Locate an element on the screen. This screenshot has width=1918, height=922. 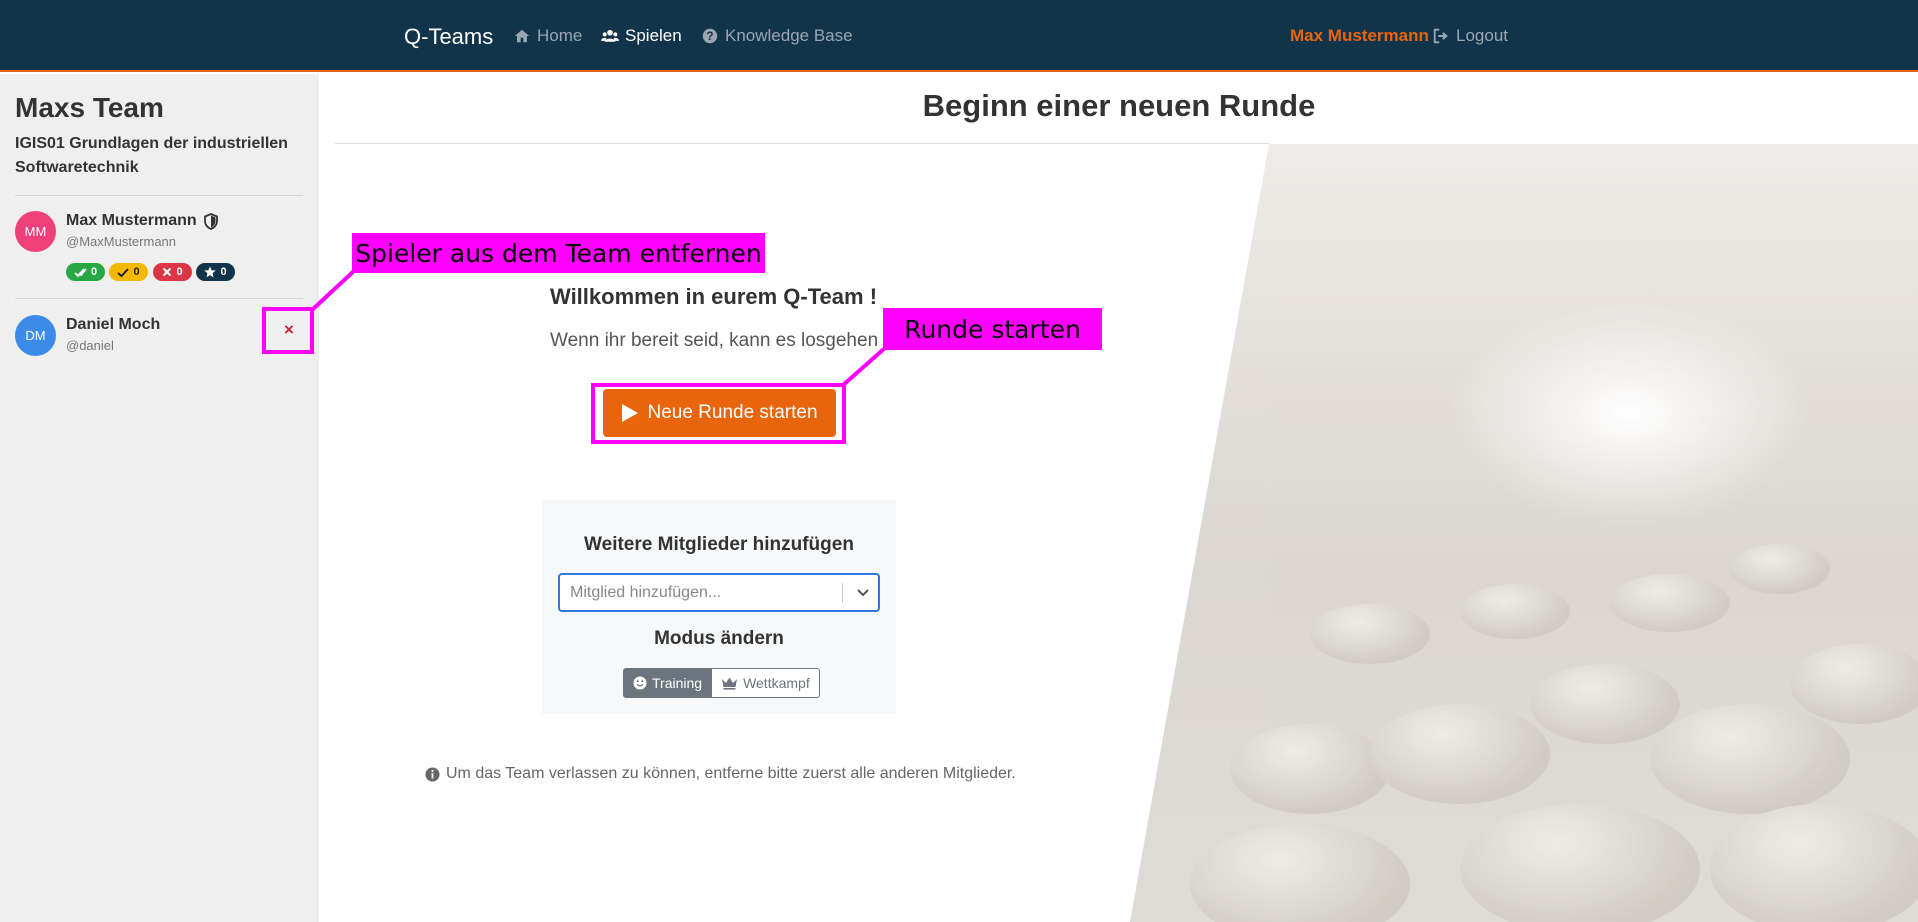
member-name: Max Mustermann is located at coordinates (142, 221).